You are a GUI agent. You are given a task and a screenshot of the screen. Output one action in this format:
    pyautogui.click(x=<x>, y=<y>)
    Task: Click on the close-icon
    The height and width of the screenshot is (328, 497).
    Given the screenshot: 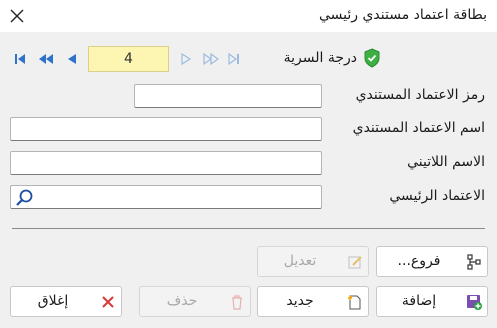 What is the action you would take?
    pyautogui.click(x=17, y=16)
    